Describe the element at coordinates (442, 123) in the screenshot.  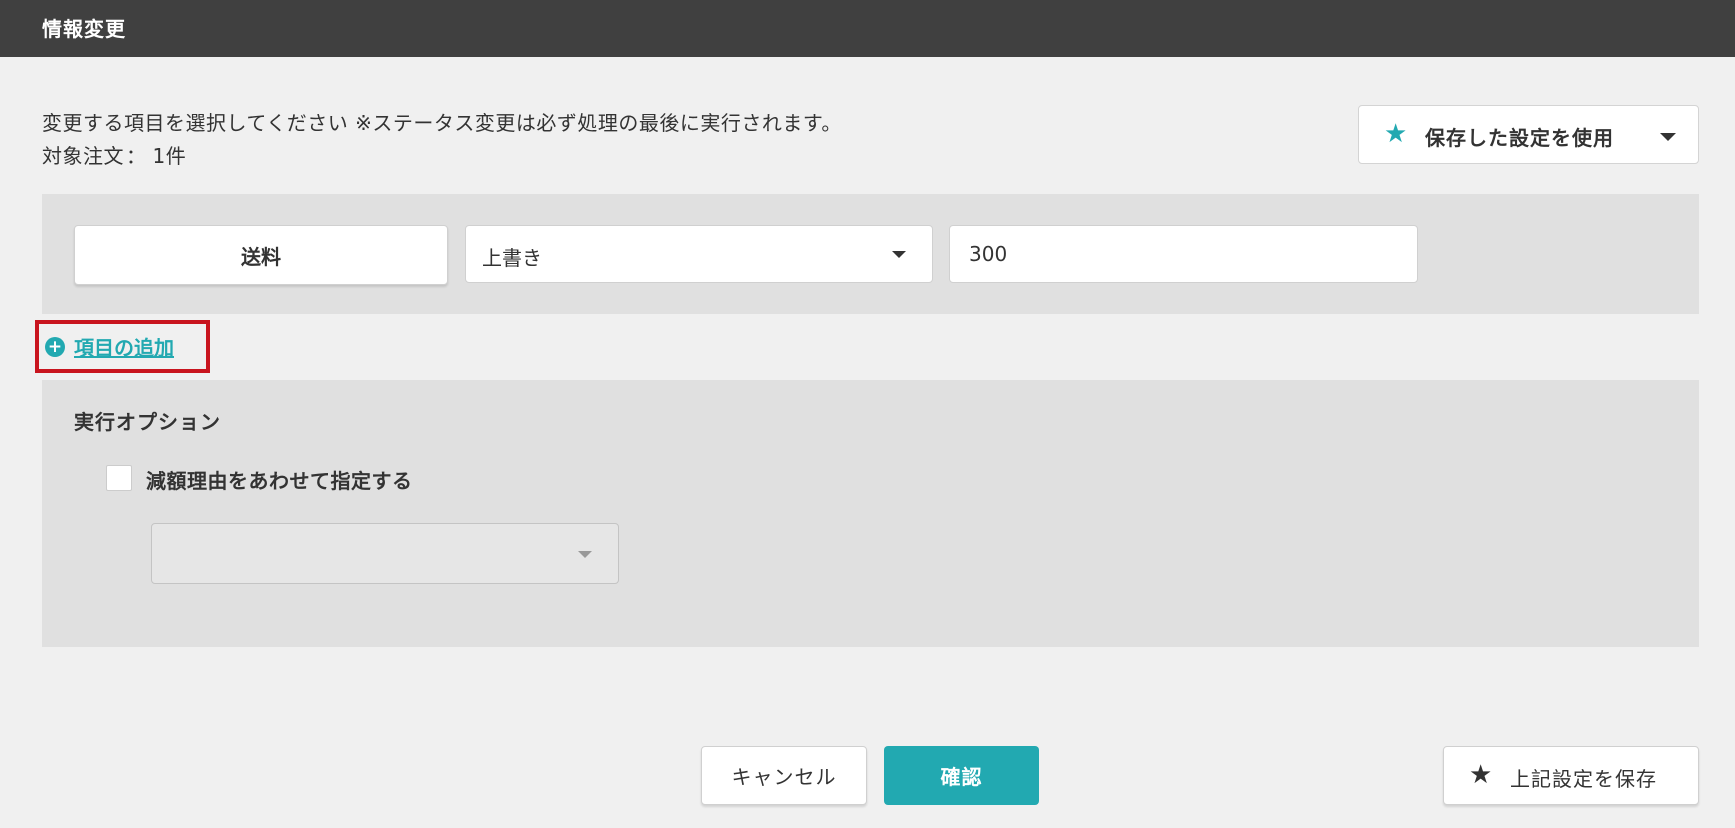
I see `instruction-text: 変更する項目を選択してください ※ステータス変更は必ず処理の最後に実行されます。` at that location.